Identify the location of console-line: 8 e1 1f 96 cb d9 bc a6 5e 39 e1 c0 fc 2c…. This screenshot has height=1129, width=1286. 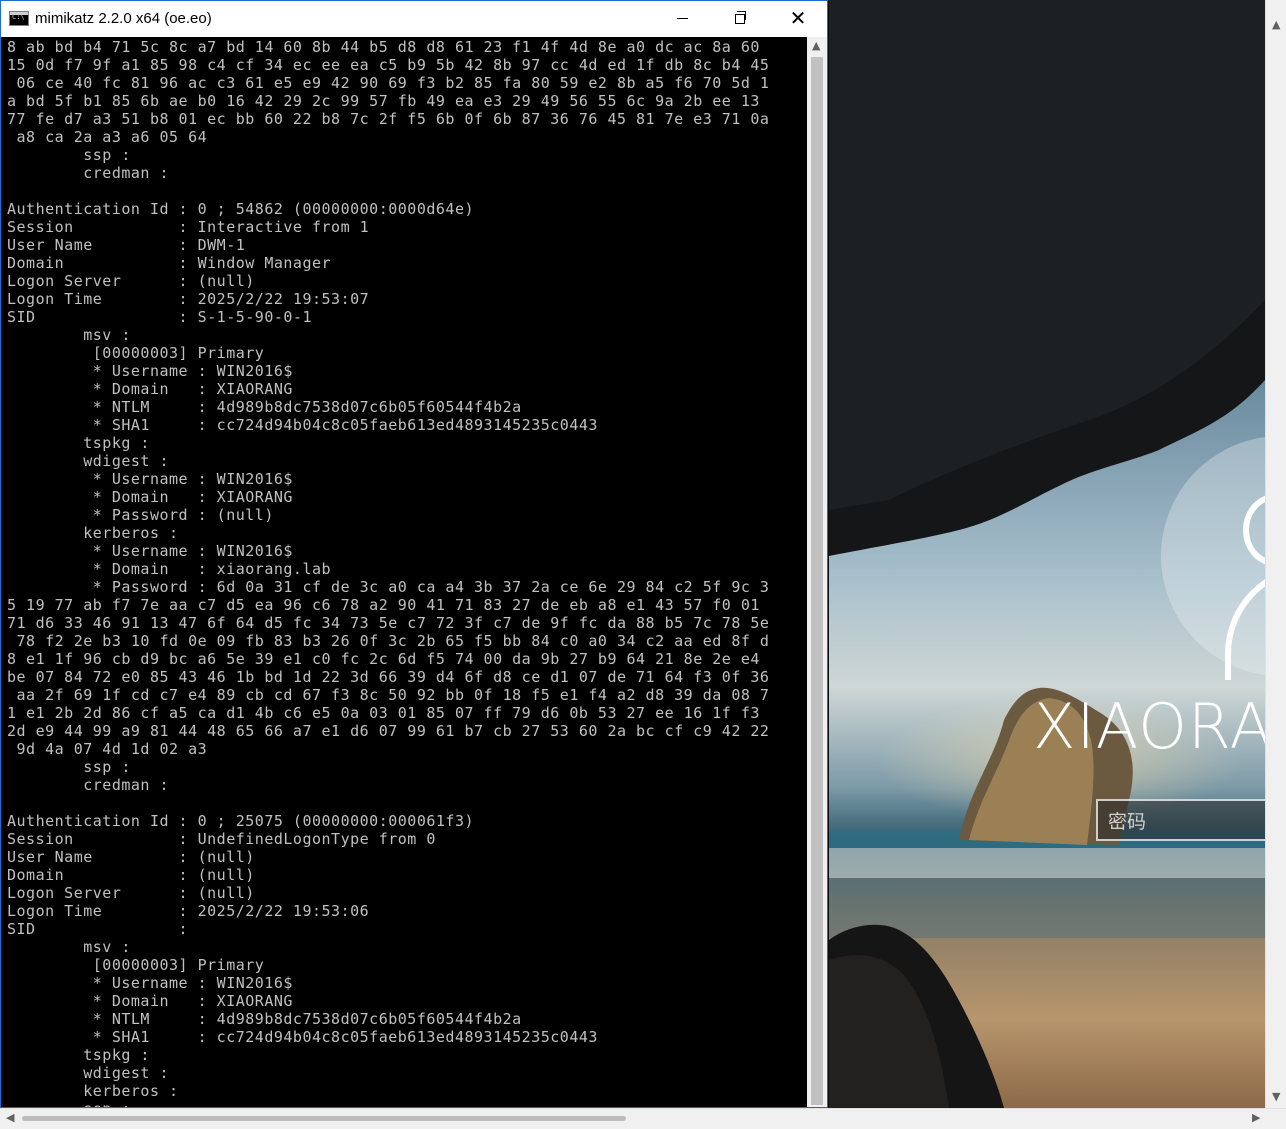
(383, 659).